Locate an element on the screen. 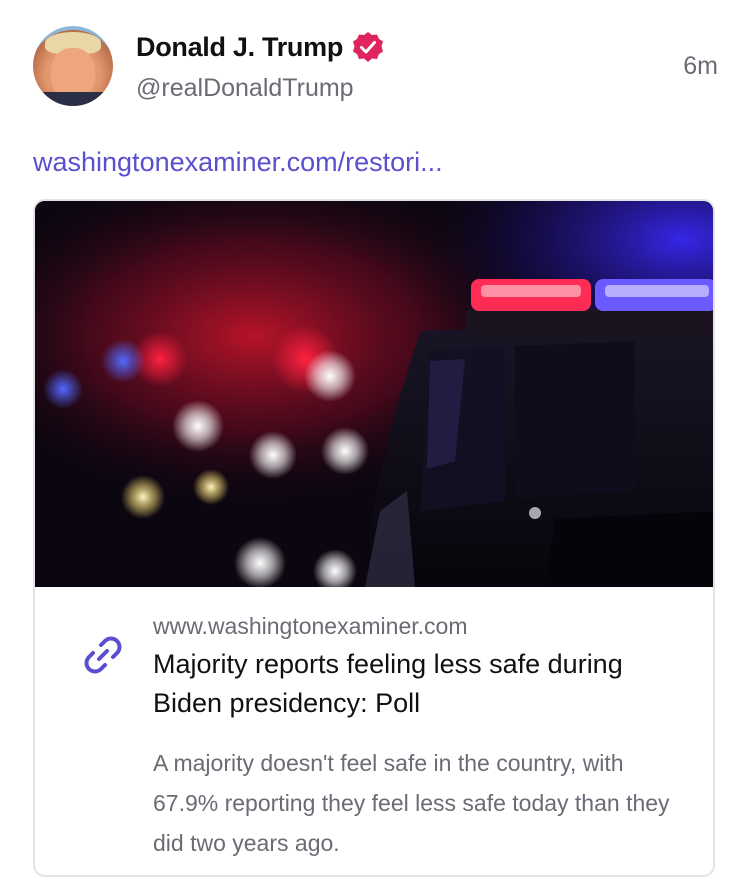  avatar-shirt is located at coordinates (73, 99).